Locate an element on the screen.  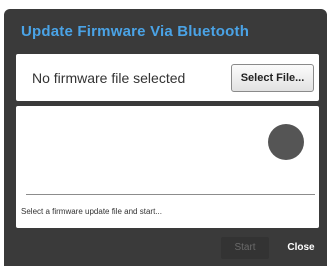
file-status-text: No firmware file selected is located at coordinates (109, 78).